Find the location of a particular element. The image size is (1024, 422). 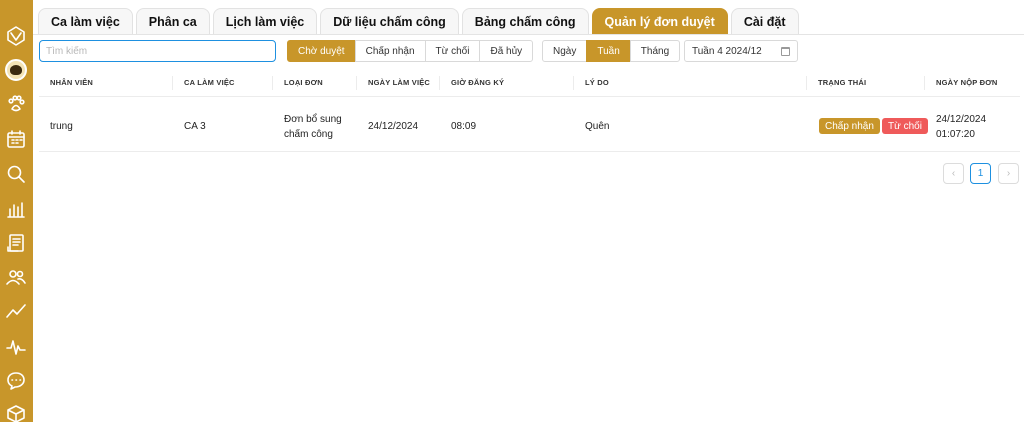

status-filter: Chờ duyệt Chấp nhận Từ chối Đã hủy is located at coordinates (410, 51).